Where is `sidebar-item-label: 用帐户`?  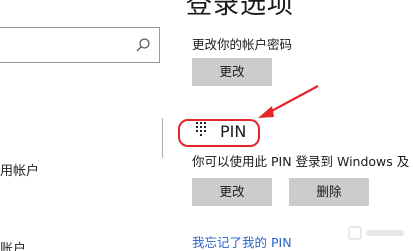
sidebar-item-label: 用帐户 is located at coordinates (20, 171).